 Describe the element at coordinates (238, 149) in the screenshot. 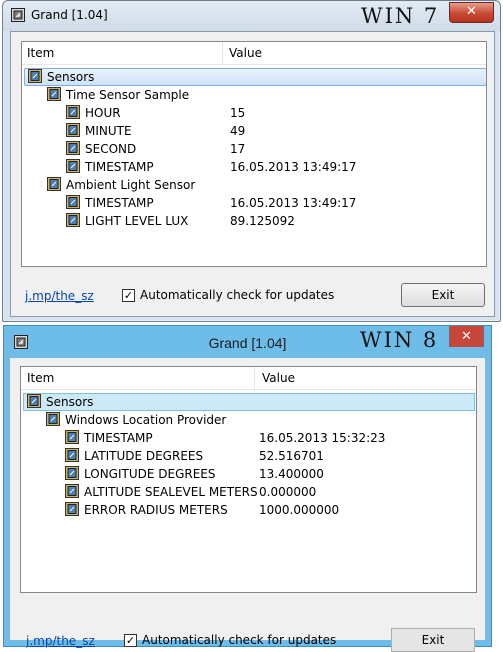

I see `row-value: 17` at that location.